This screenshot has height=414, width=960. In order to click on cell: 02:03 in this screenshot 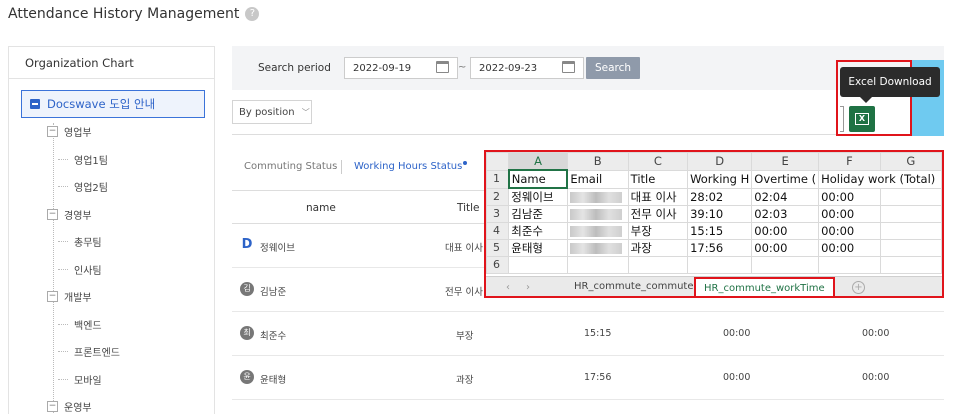, I will do `click(785, 214)`.